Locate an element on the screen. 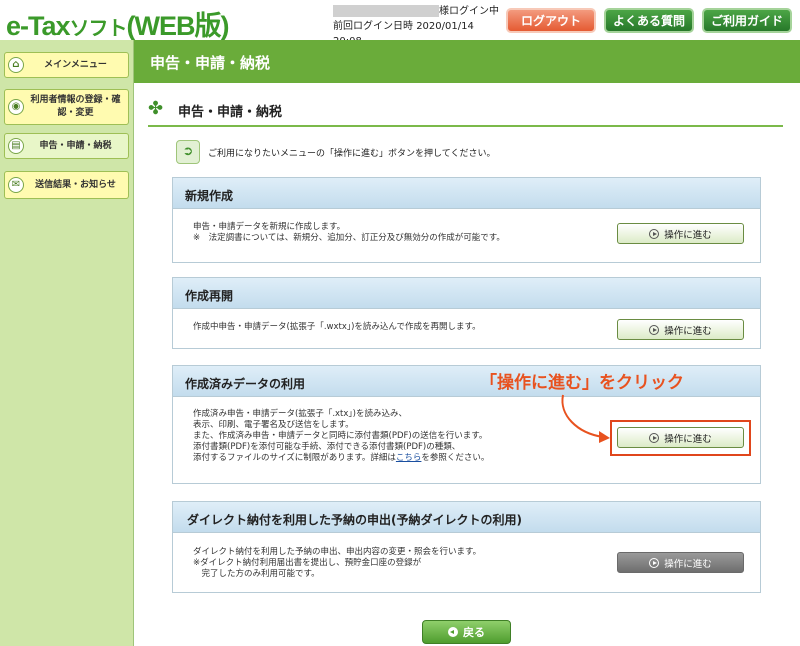 The width and height of the screenshot is (800, 646). sidebar-item-label: 送信結果・お知らせ is located at coordinates (75, 184).